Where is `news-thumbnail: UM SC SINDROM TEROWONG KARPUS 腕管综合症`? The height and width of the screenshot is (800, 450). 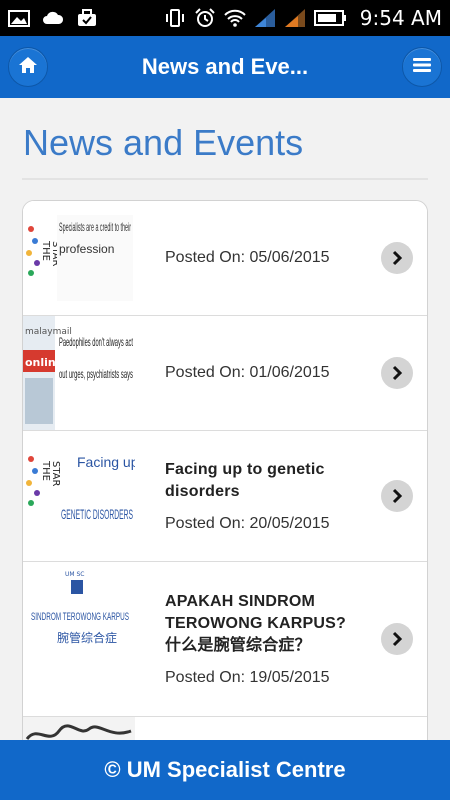
news-thumbnail: UM SC SINDROM TEROWONG KARPUS 腕管综合症 is located at coordinates (79, 639).